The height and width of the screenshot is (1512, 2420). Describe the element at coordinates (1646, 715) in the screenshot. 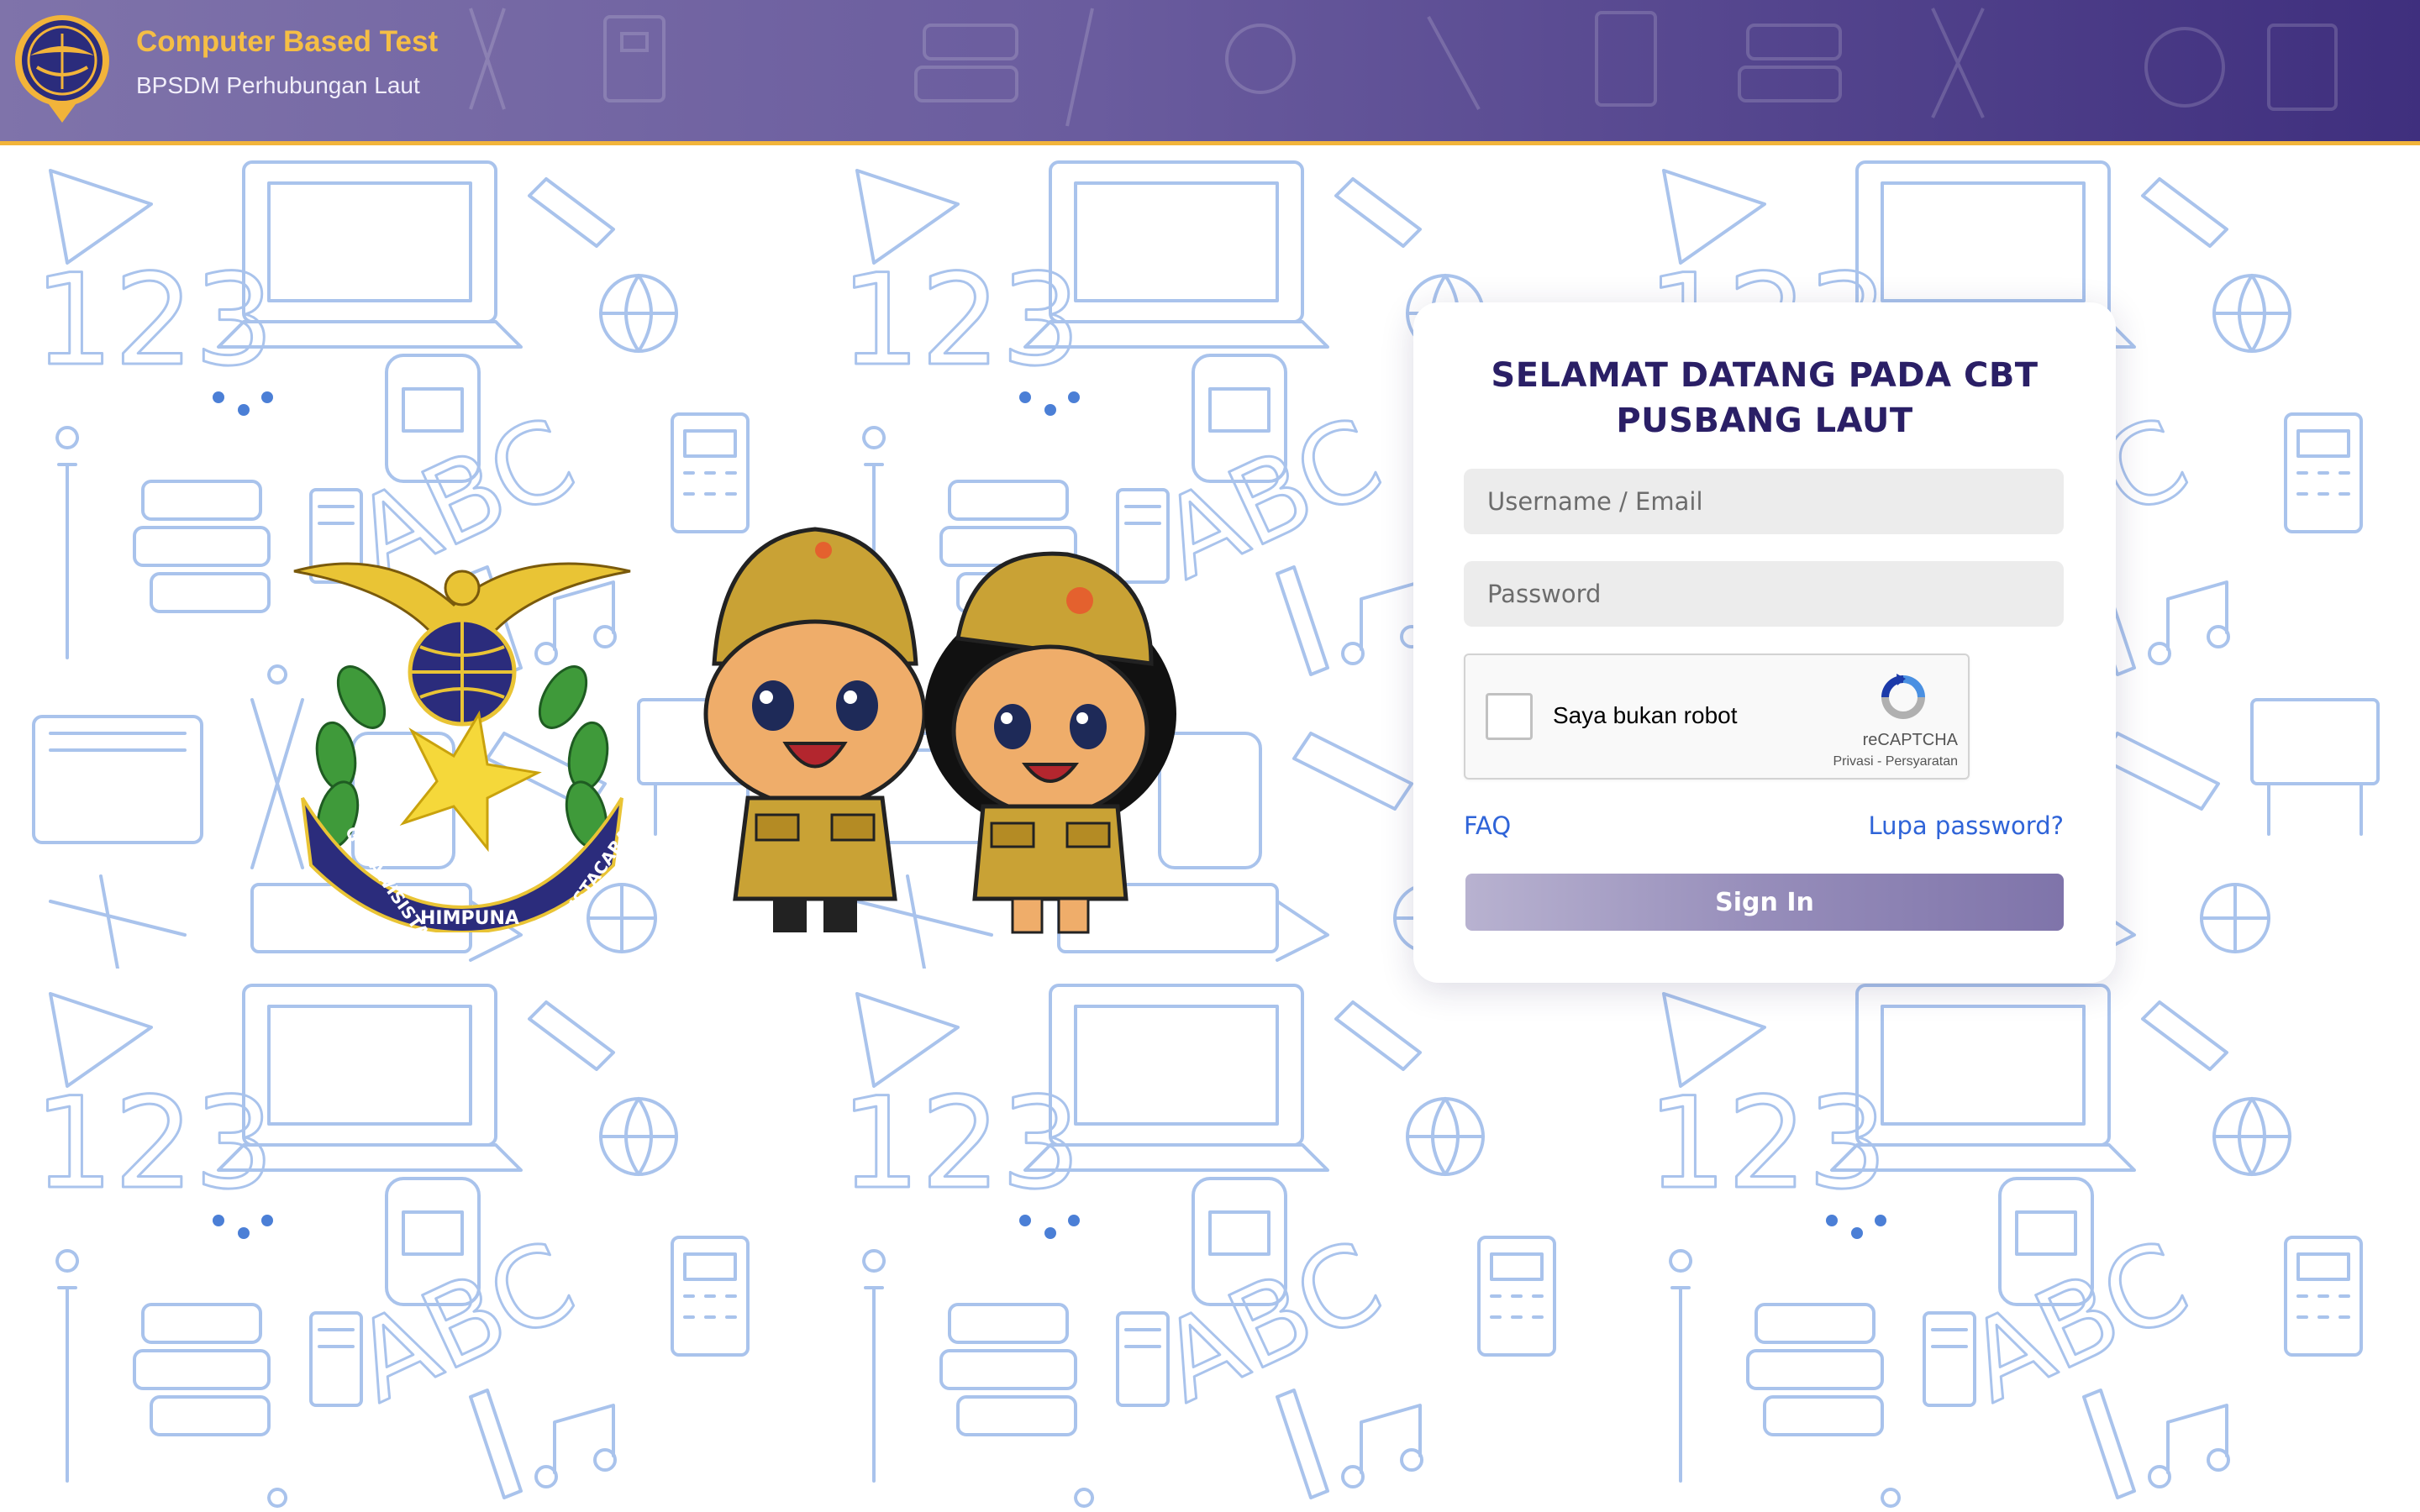

I see `recaptcha-label: Saya bukan robot` at that location.